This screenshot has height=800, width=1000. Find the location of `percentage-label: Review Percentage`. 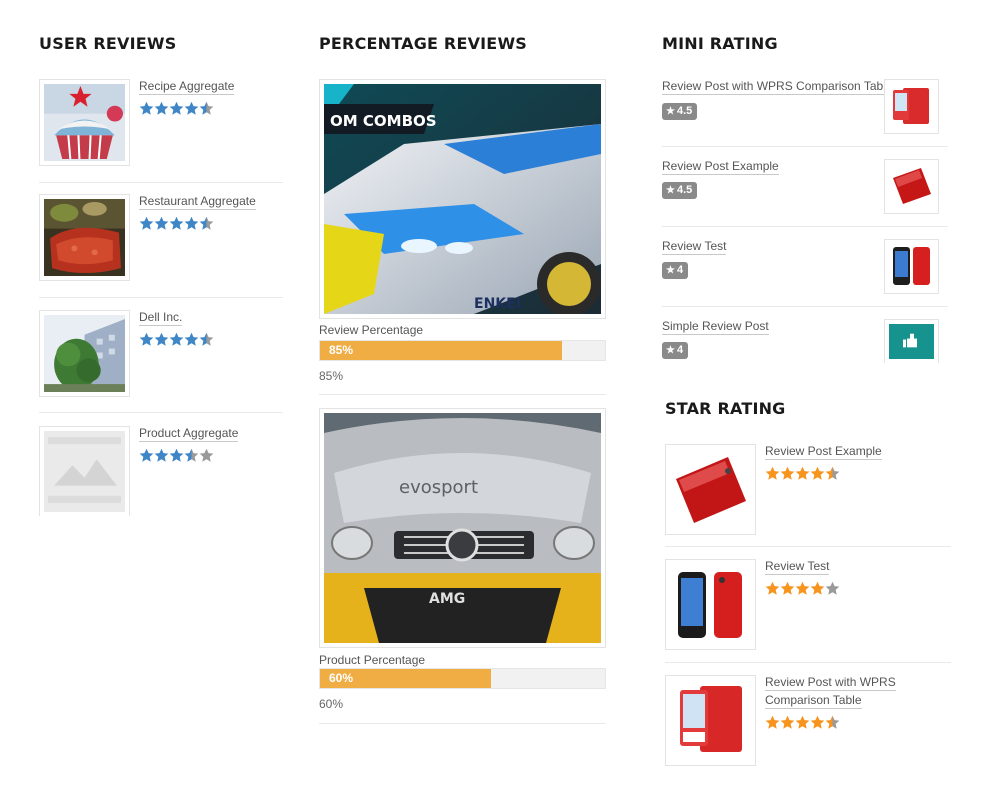

percentage-label: Review Percentage is located at coordinates (371, 330).